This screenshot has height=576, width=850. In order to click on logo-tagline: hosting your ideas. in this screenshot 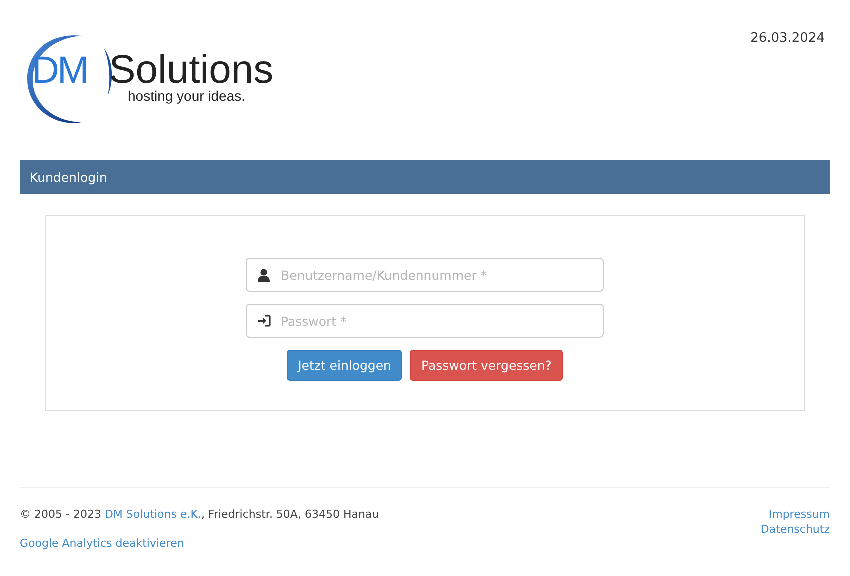, I will do `click(187, 96)`.